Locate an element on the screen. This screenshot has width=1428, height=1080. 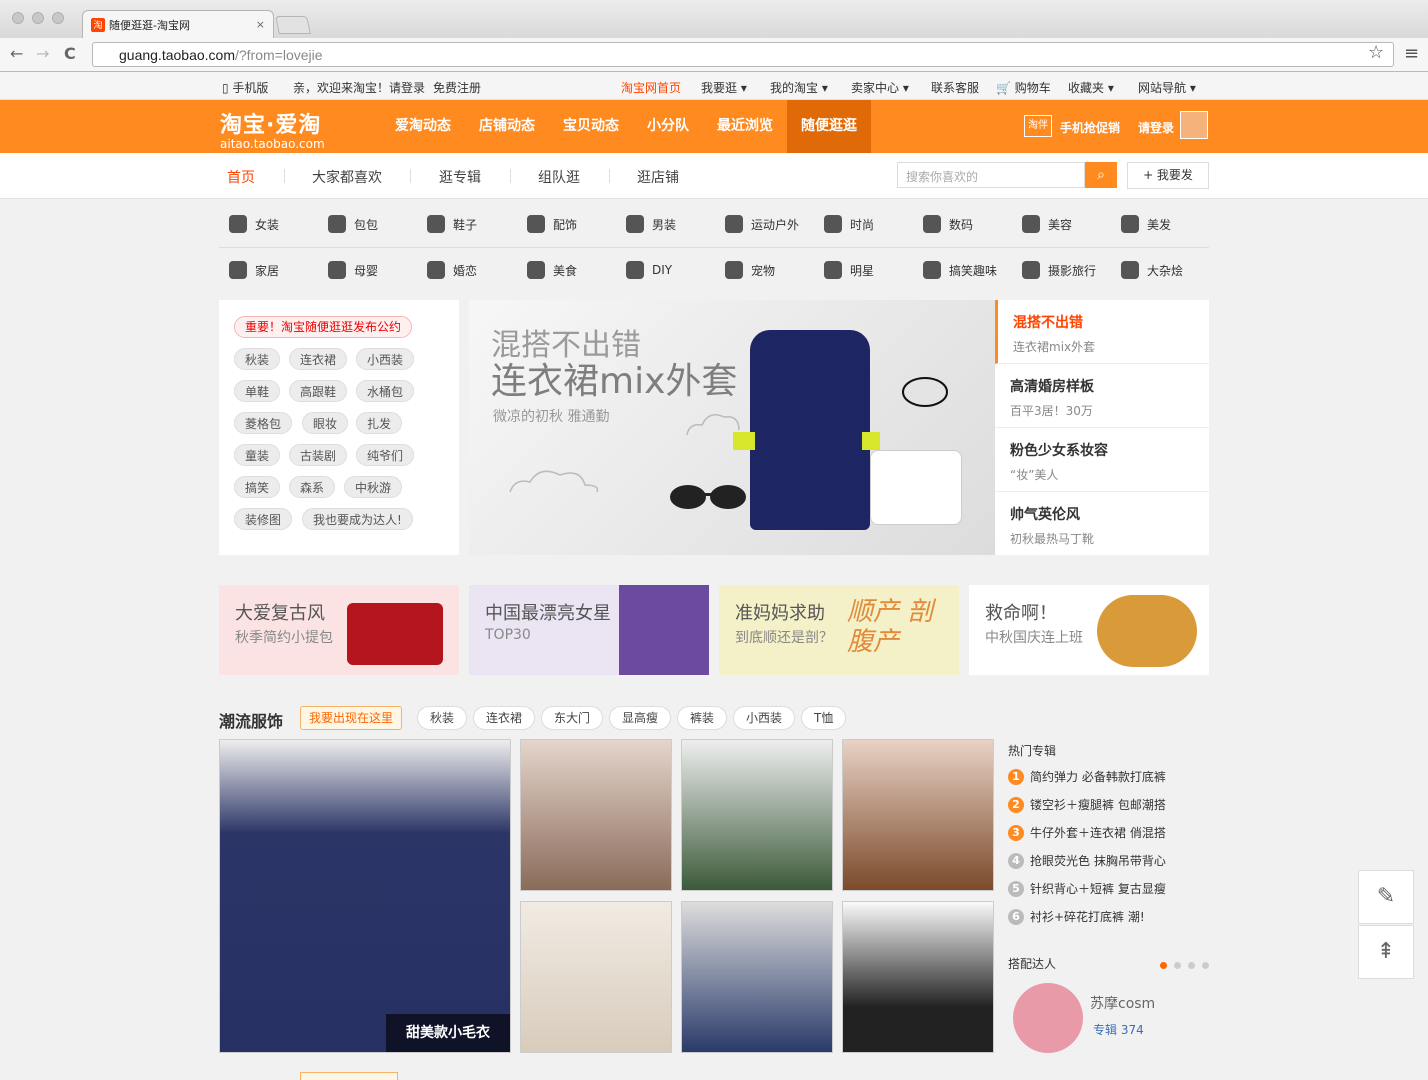
user-avatar-icon is located at coordinates (1194, 125).